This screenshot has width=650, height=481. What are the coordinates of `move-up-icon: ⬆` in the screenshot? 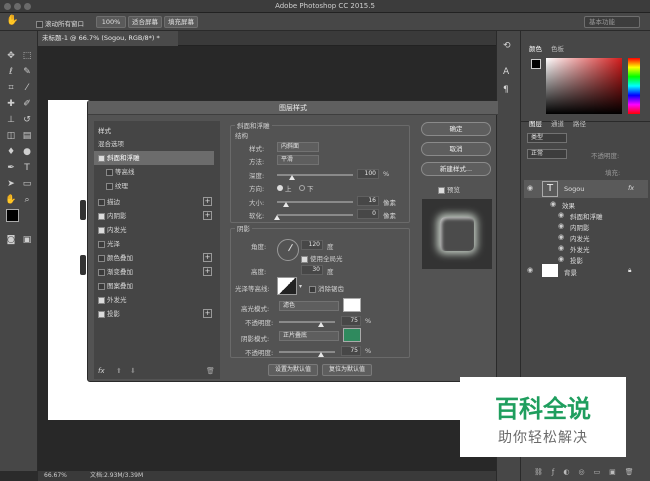 It's located at (119, 371).